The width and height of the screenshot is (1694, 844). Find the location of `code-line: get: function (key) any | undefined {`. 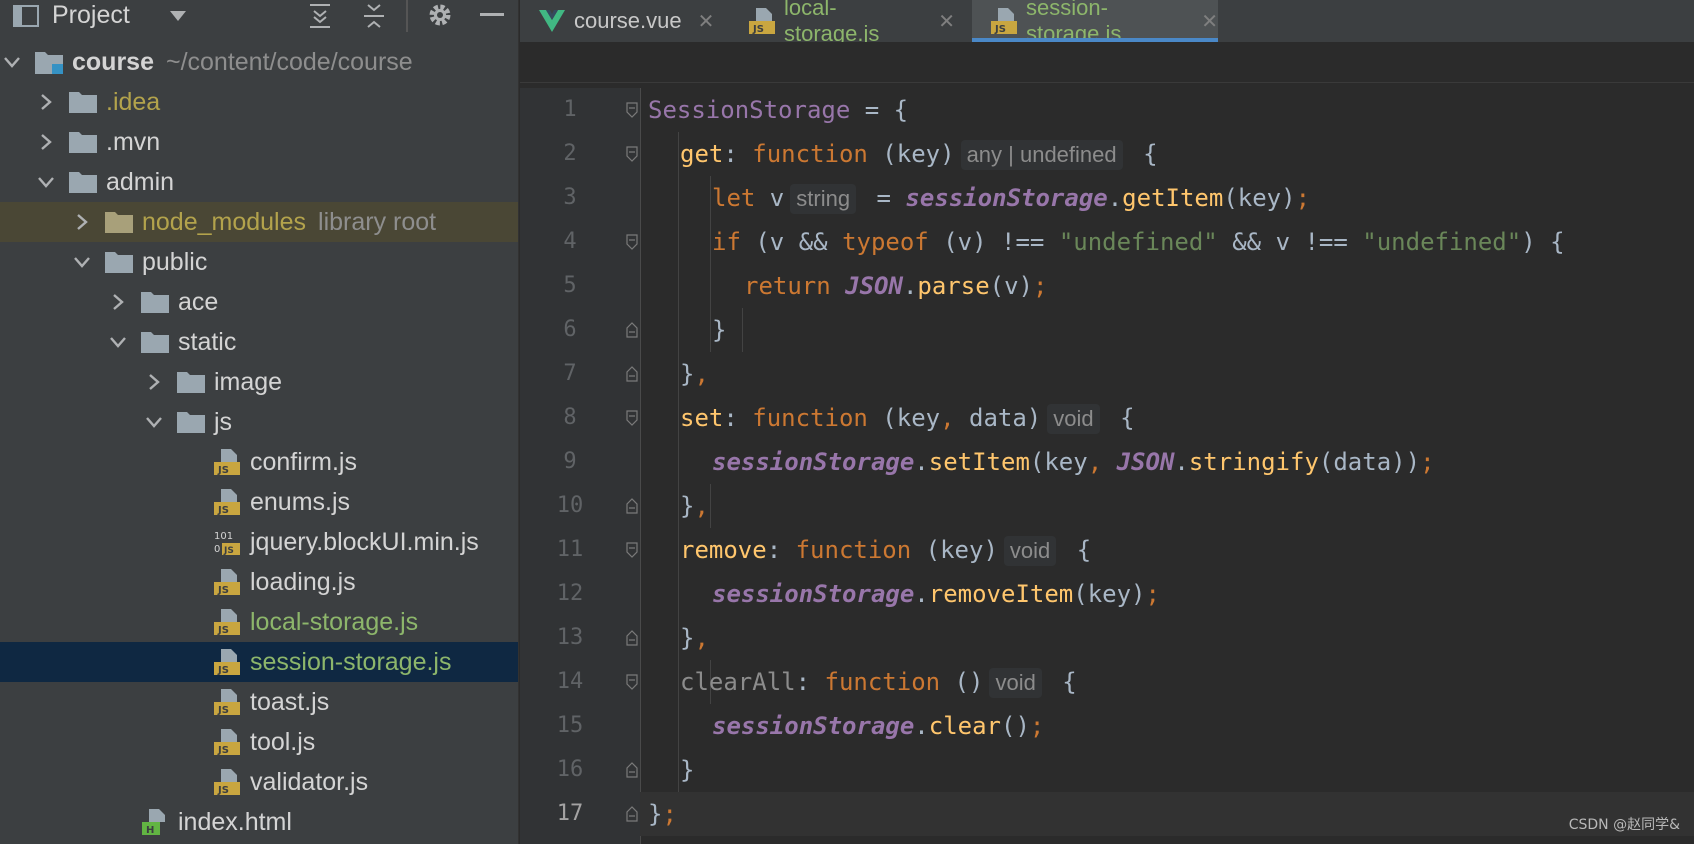

code-line: get: function (key) any | undefined { is located at coordinates (903, 154).